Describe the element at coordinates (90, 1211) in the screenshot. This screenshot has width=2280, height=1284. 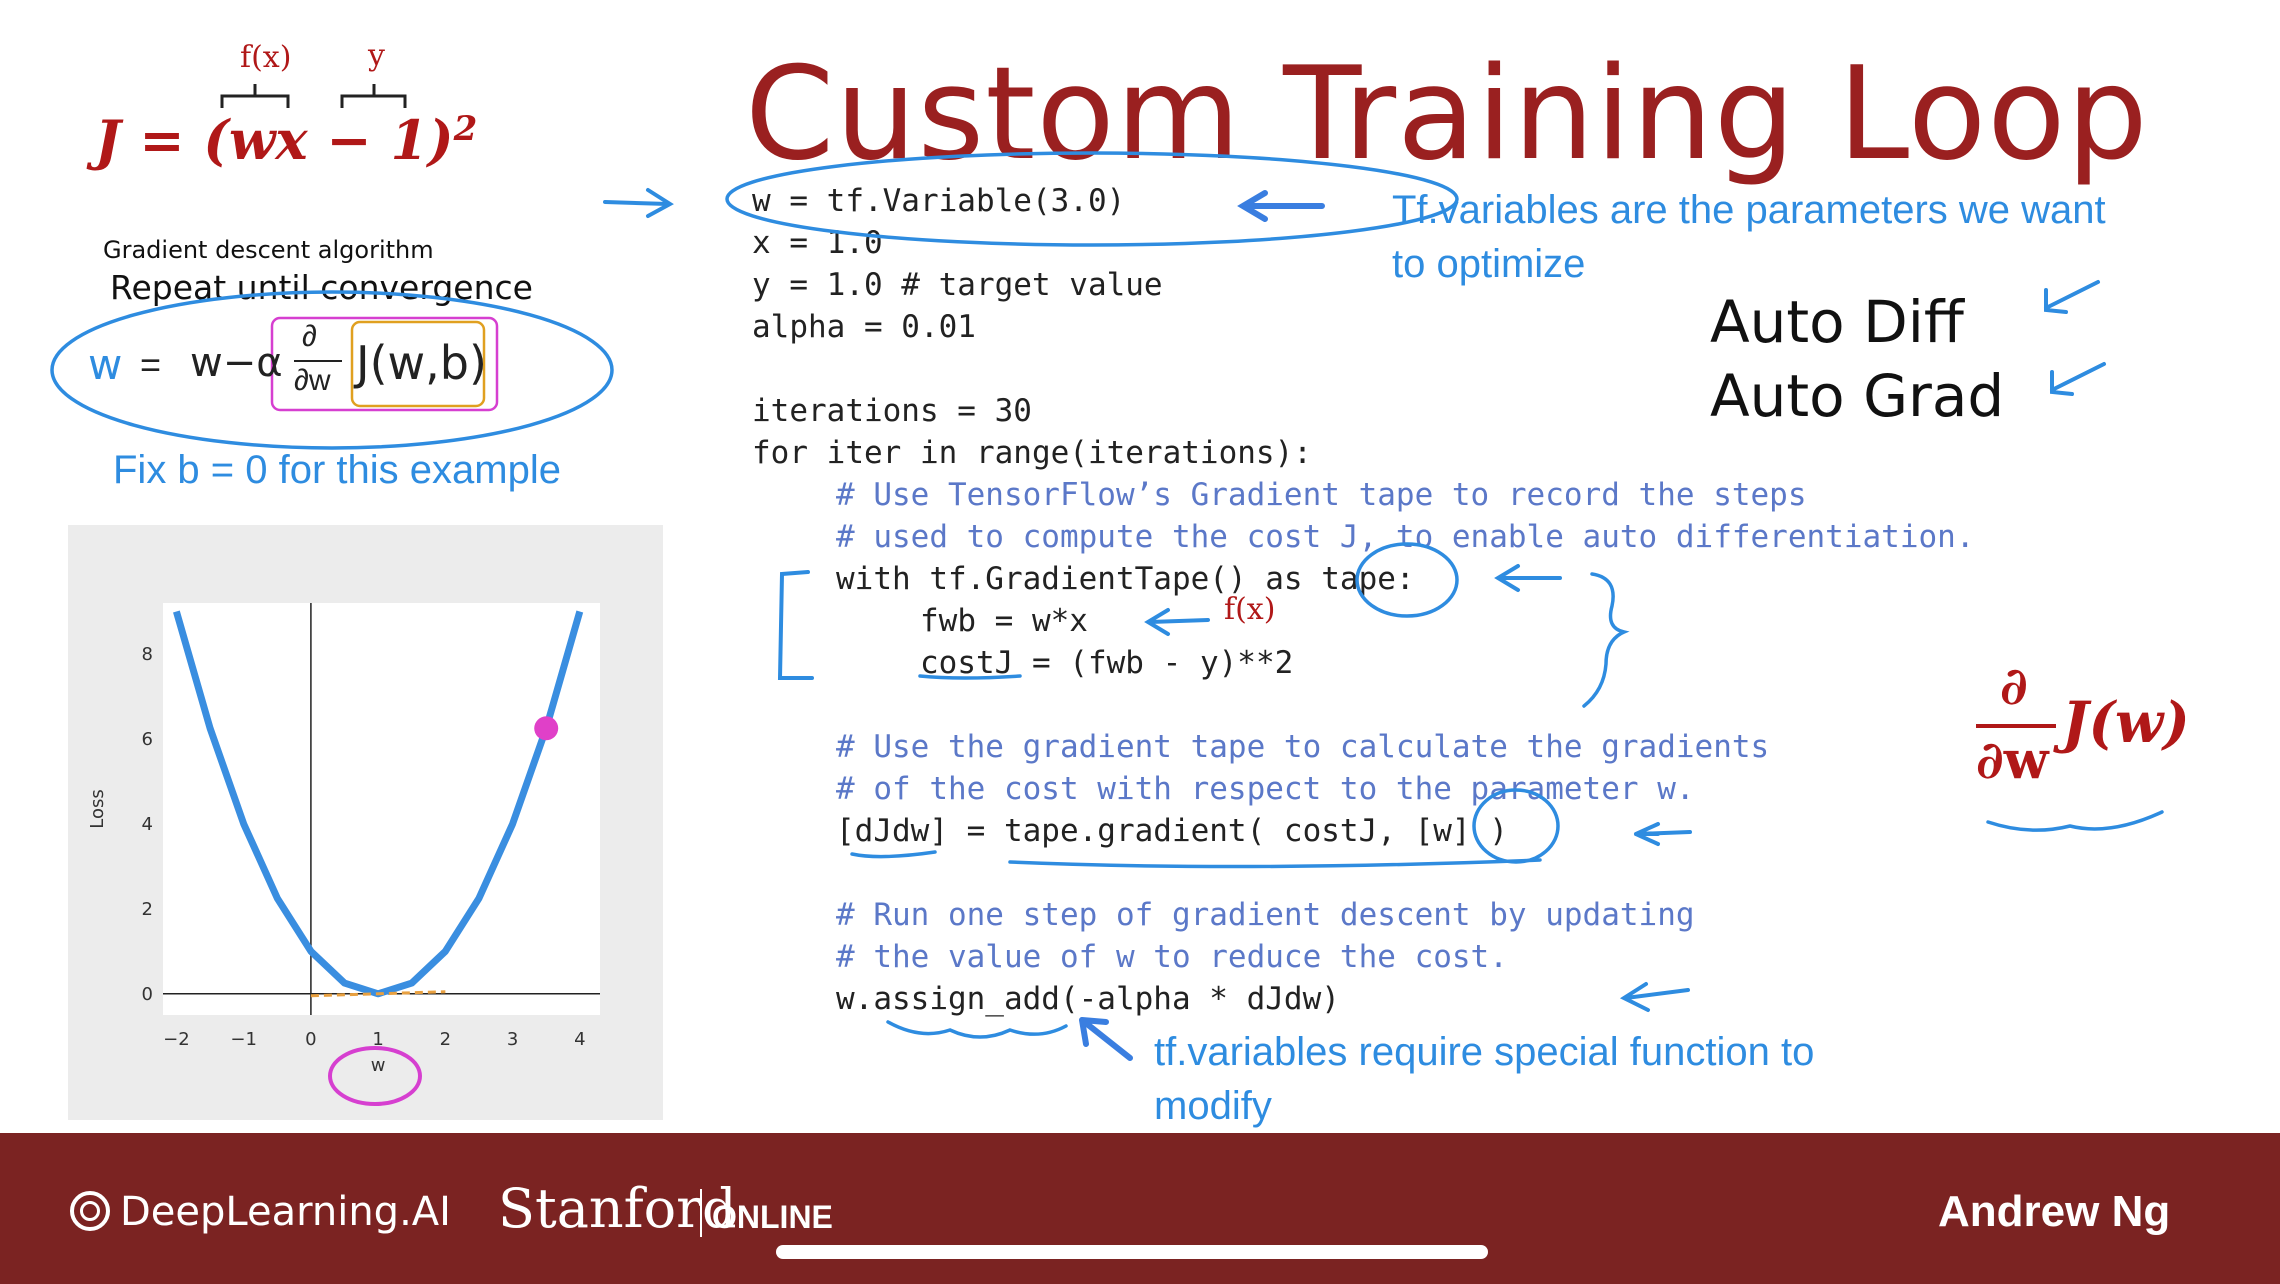
I see `deeplearning-logo-icon` at that location.